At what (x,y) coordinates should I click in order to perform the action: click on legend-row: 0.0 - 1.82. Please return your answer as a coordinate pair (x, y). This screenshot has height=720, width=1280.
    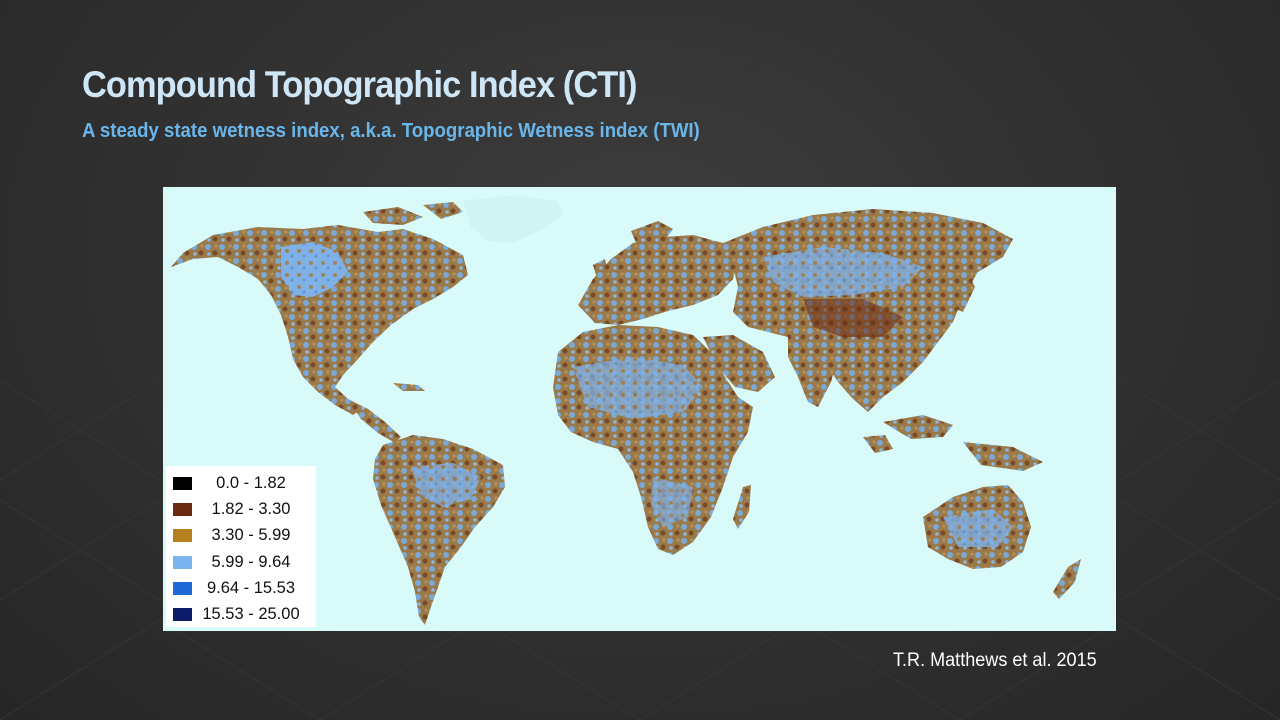
    Looking at the image, I should click on (241, 483).